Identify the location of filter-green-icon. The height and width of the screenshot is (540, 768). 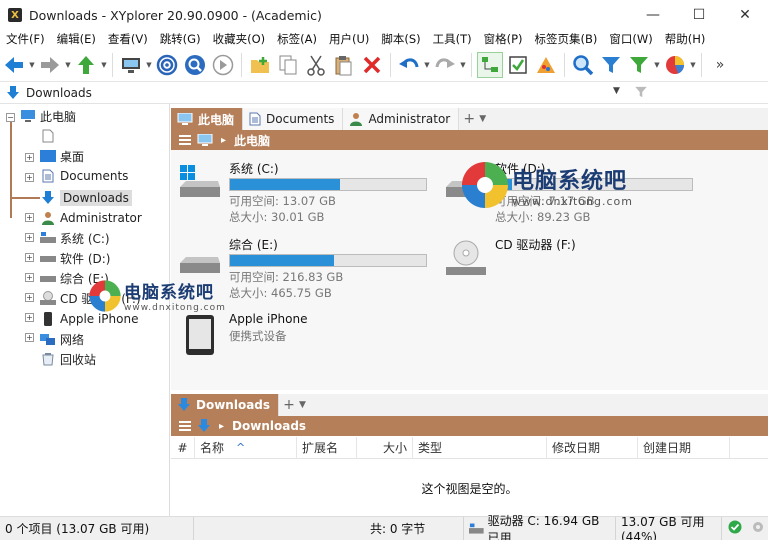
(639, 65).